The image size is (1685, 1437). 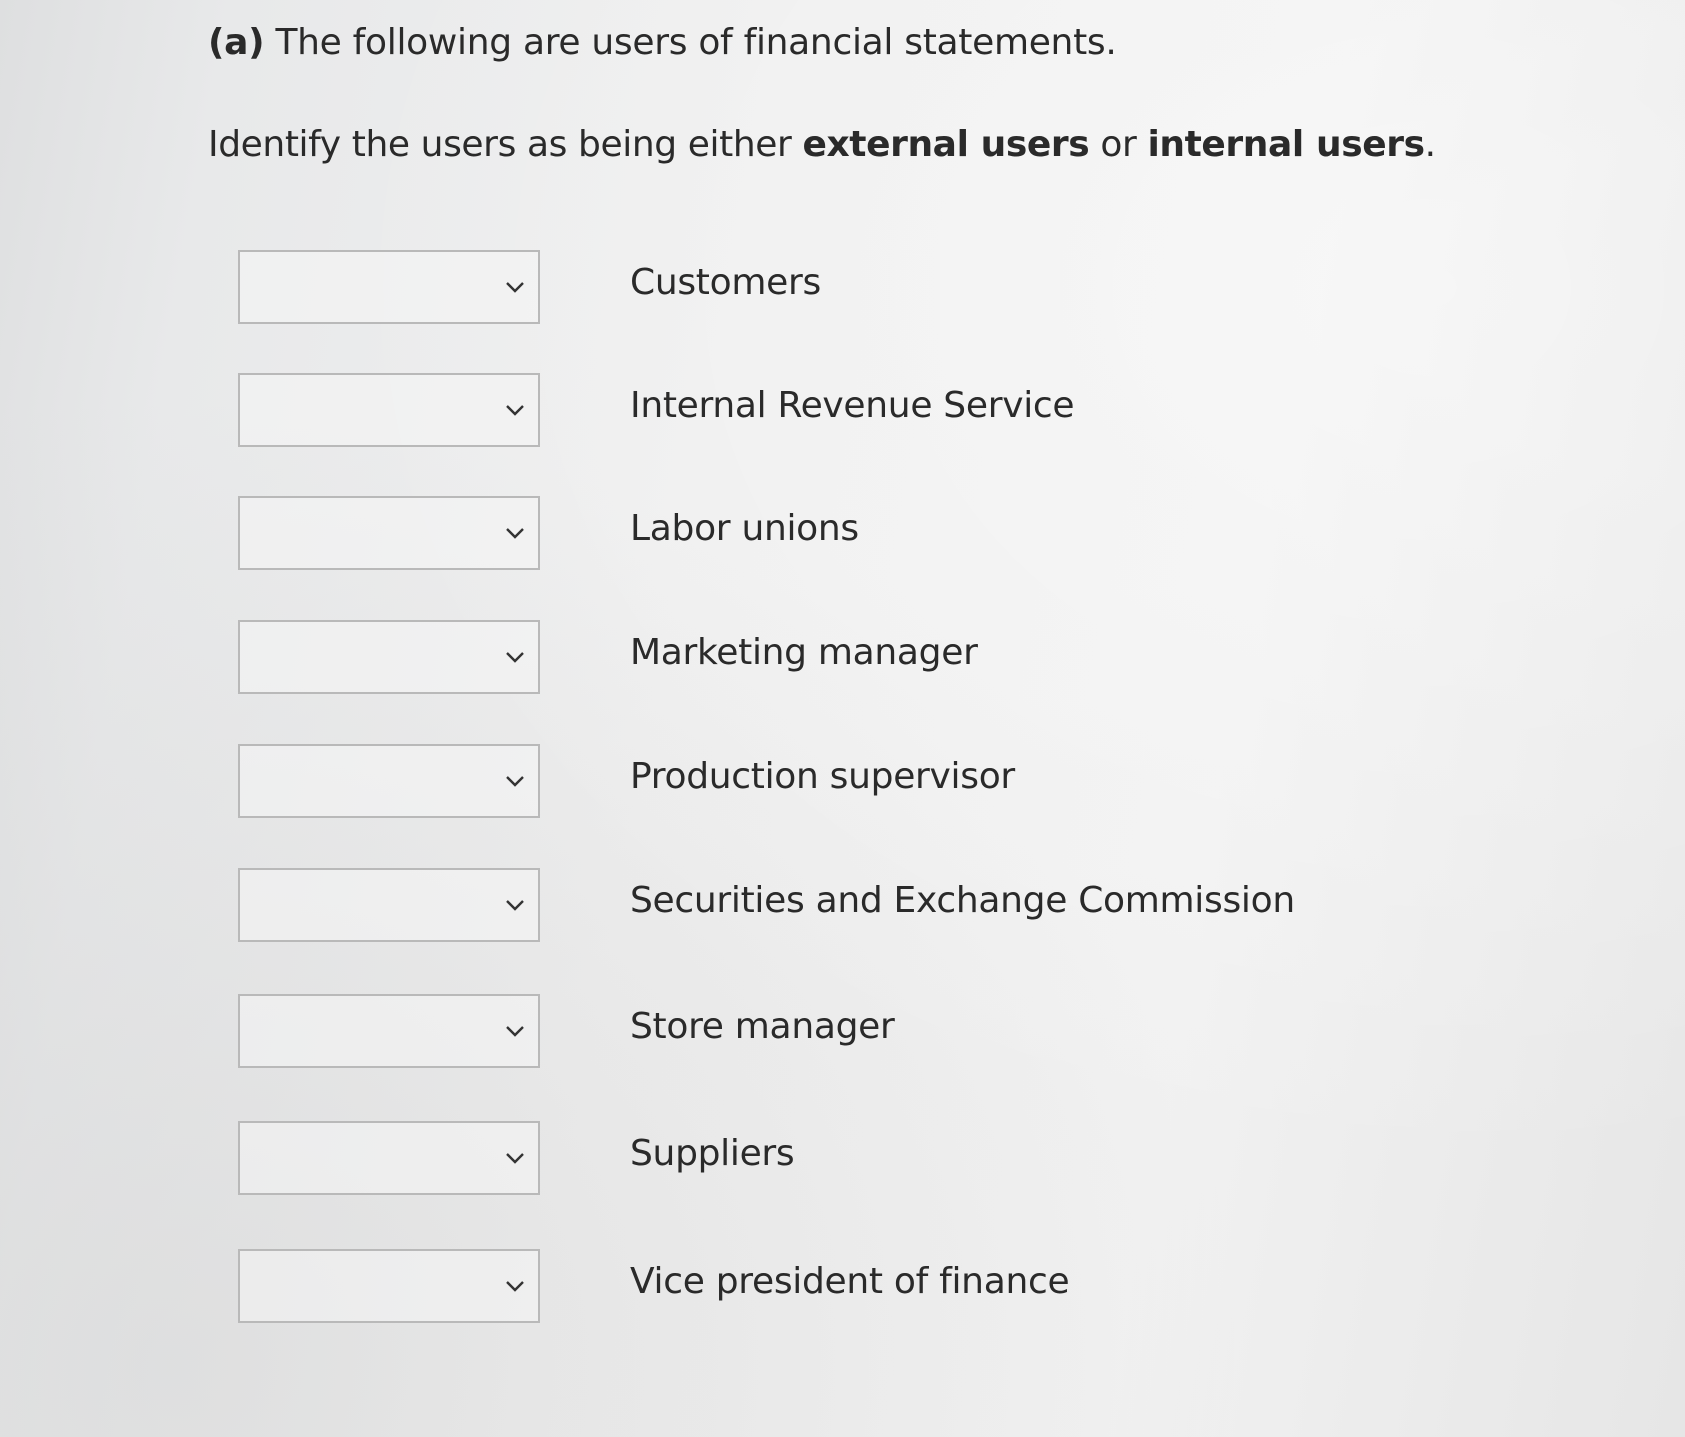 What do you see at coordinates (962, 900) in the screenshot?
I see `user-label: Securities and Exchange Commission` at bounding box center [962, 900].